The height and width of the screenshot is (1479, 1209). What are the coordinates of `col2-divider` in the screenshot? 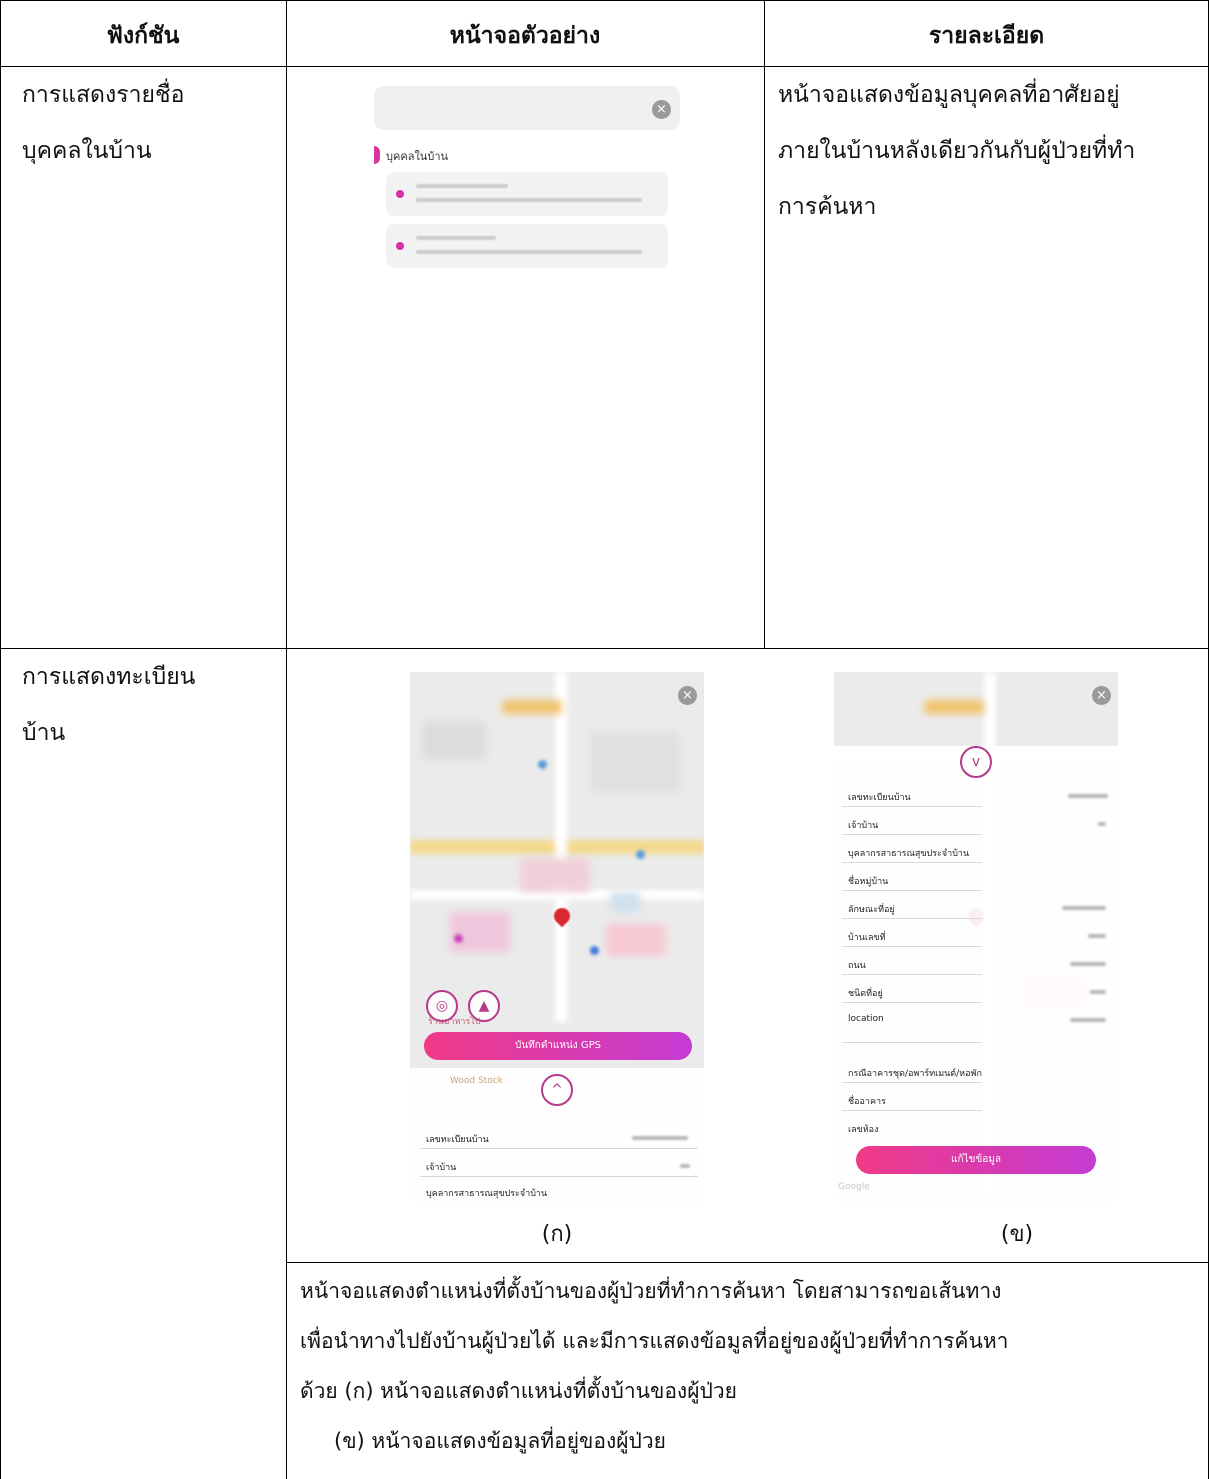 It's located at (764, 324).